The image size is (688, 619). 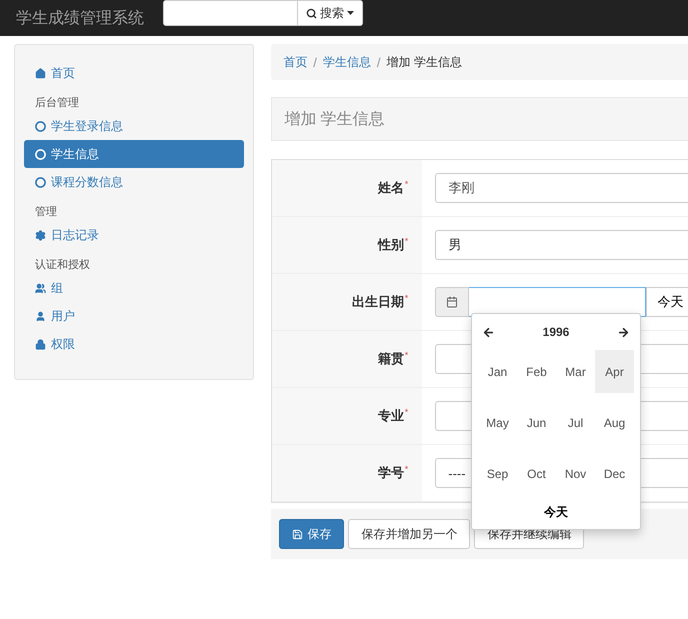 I want to click on month-item: Apr, so click(x=614, y=371).